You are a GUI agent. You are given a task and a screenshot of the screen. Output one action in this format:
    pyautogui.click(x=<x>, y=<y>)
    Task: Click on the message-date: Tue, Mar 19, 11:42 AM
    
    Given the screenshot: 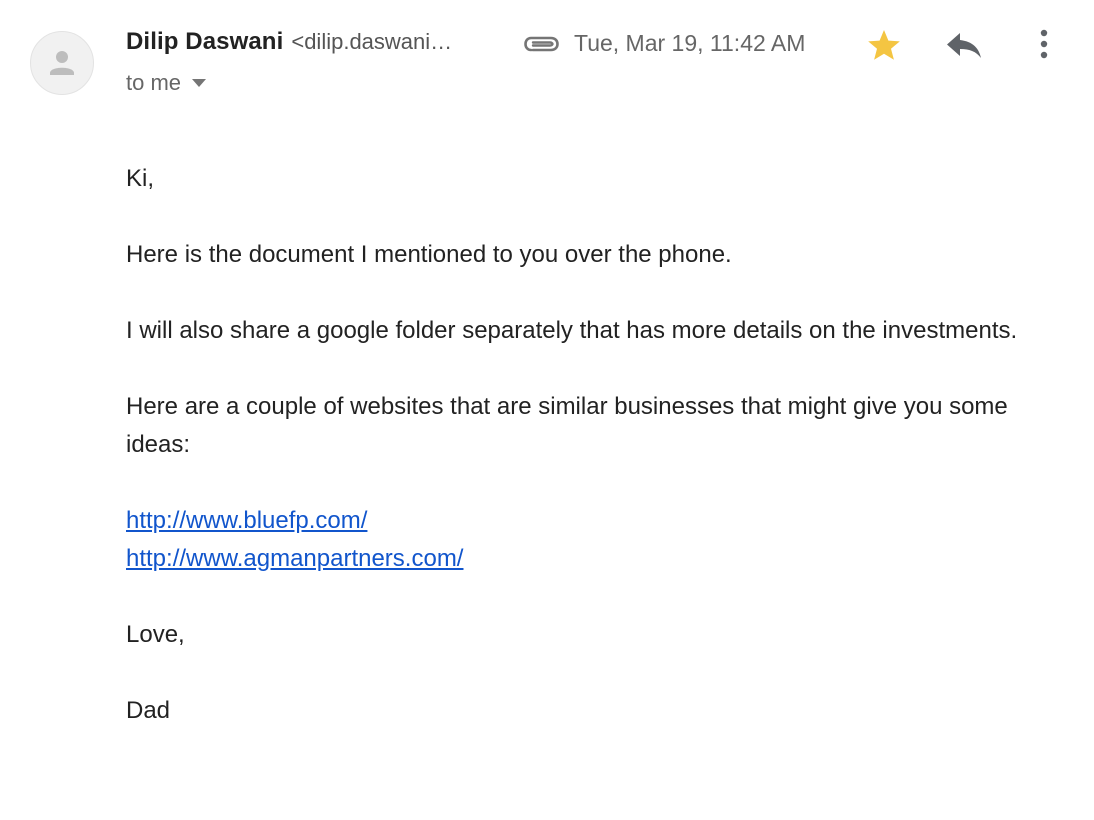 What is the action you would take?
    pyautogui.click(x=690, y=43)
    